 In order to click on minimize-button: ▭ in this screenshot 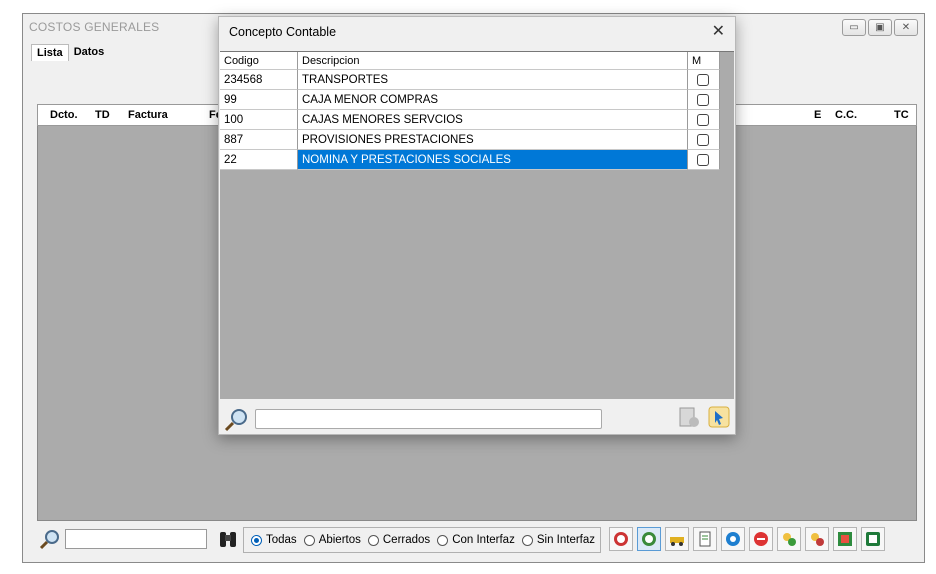, I will do `click(854, 27)`.